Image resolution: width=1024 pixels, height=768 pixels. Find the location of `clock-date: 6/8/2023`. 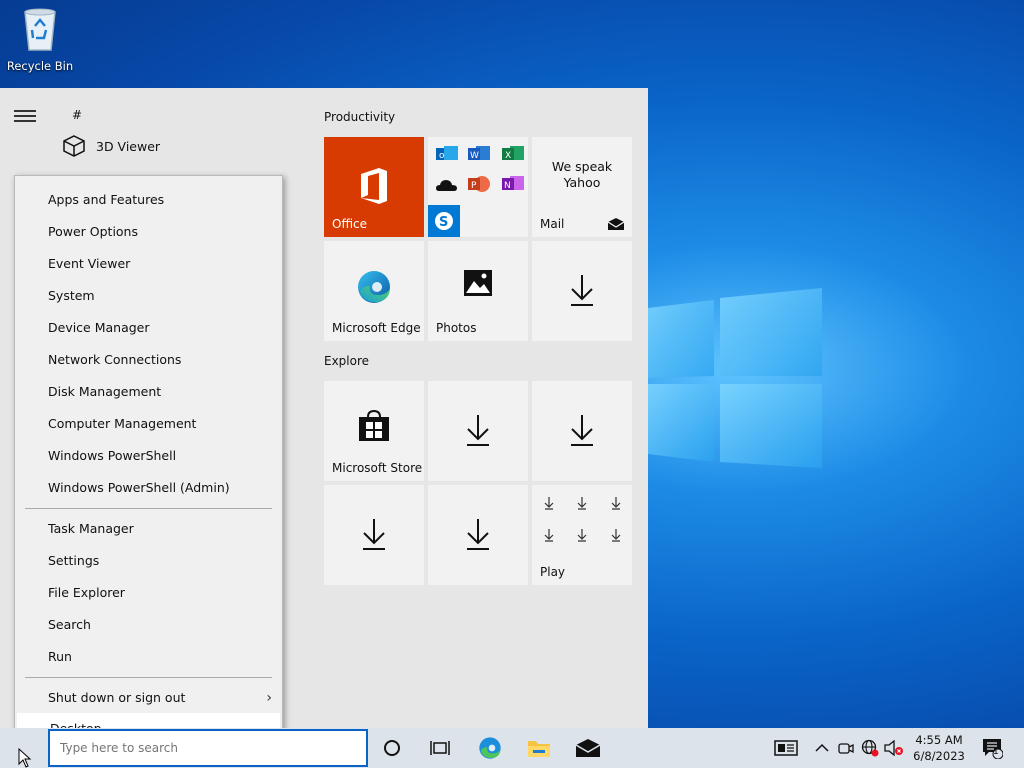

clock-date: 6/8/2023 is located at coordinates (939, 756).